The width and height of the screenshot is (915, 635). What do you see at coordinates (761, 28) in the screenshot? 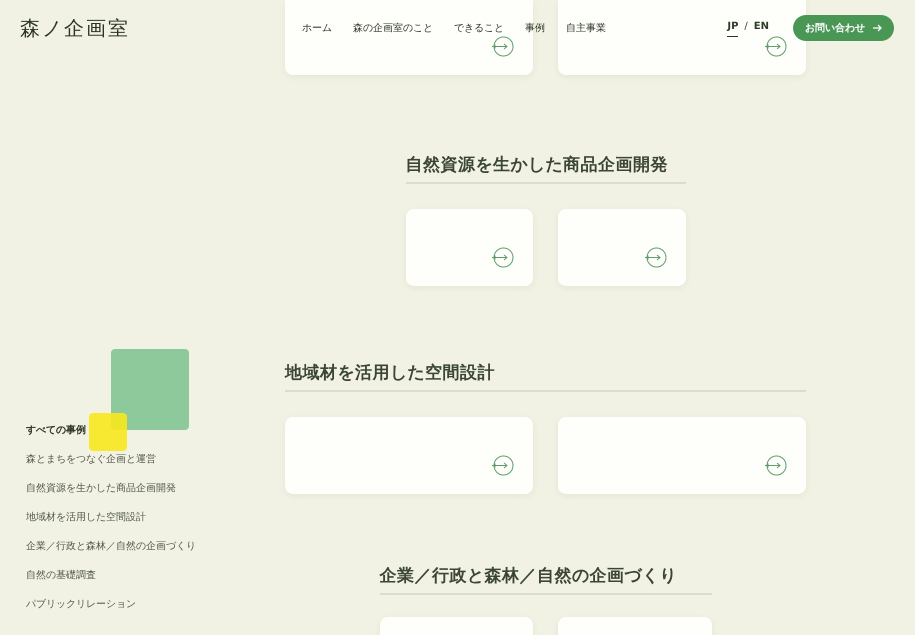
I see `language-link: EN` at bounding box center [761, 28].